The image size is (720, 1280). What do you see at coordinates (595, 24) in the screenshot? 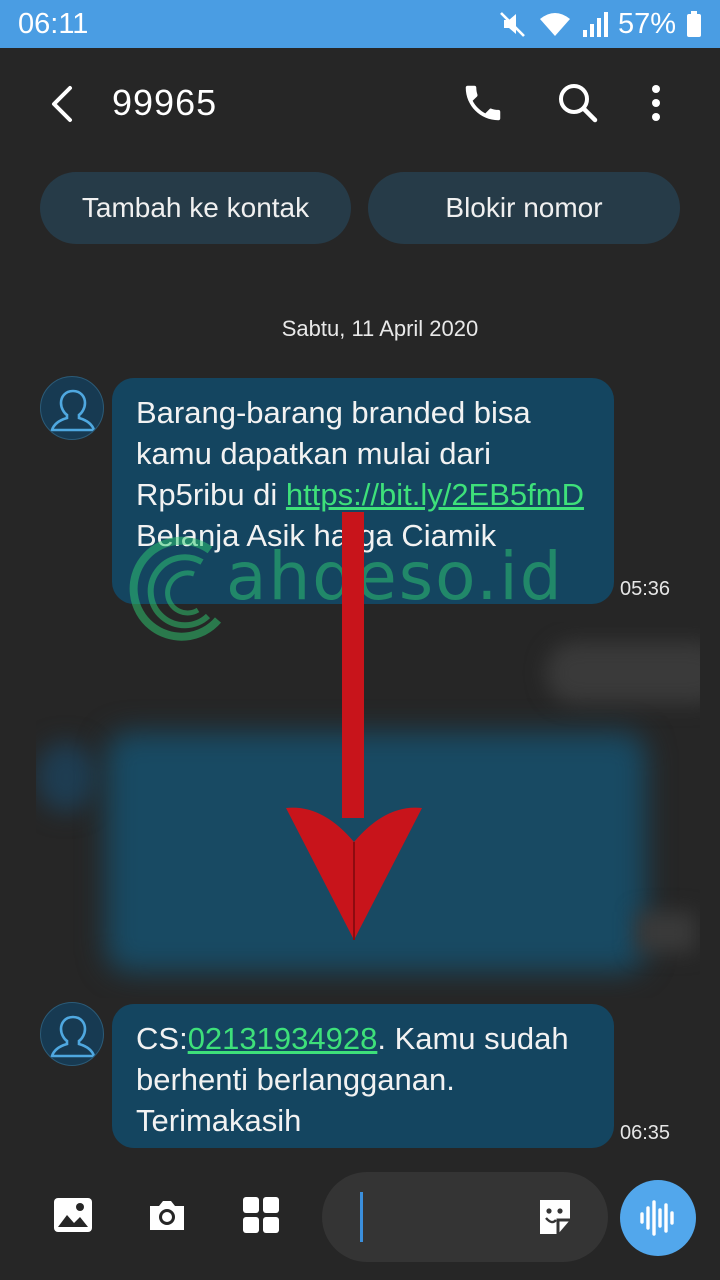
I see `signal-icon` at bounding box center [595, 24].